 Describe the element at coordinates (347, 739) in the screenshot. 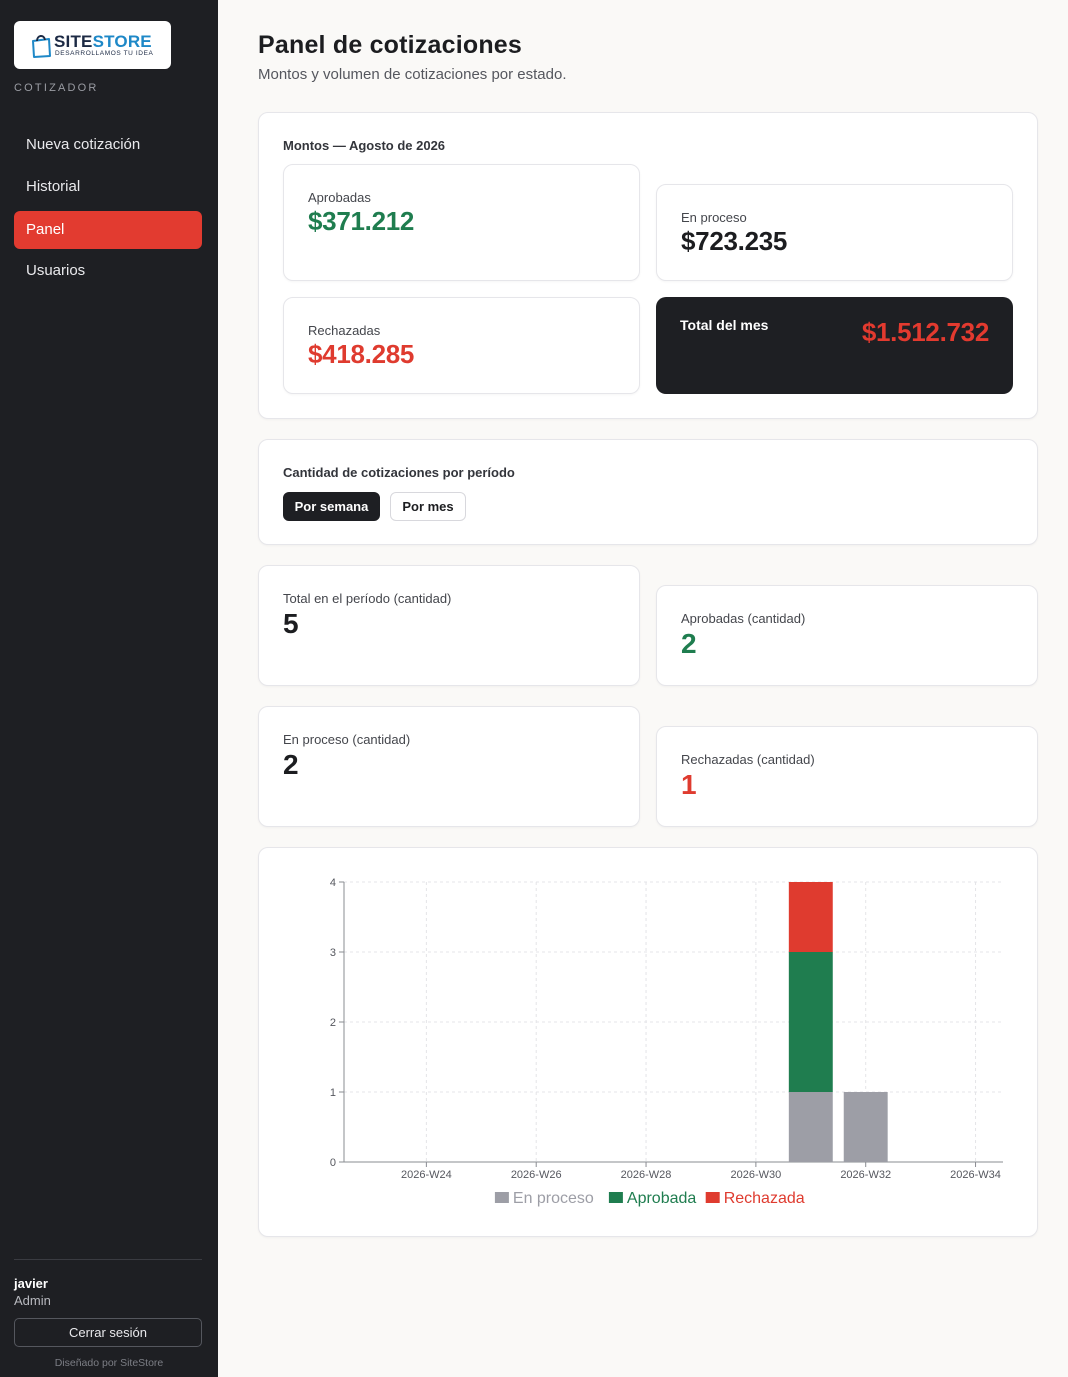

I see `in-process-count-label: En proceso (cantidad)` at that location.